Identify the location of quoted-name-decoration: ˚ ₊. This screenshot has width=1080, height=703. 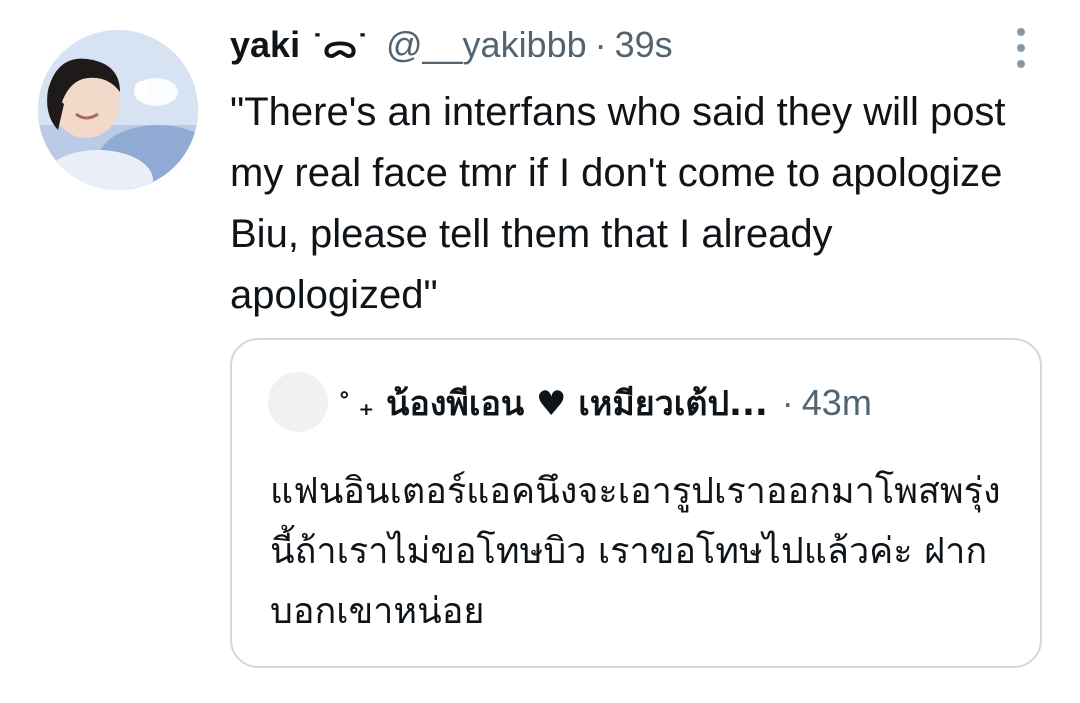
(357, 405).